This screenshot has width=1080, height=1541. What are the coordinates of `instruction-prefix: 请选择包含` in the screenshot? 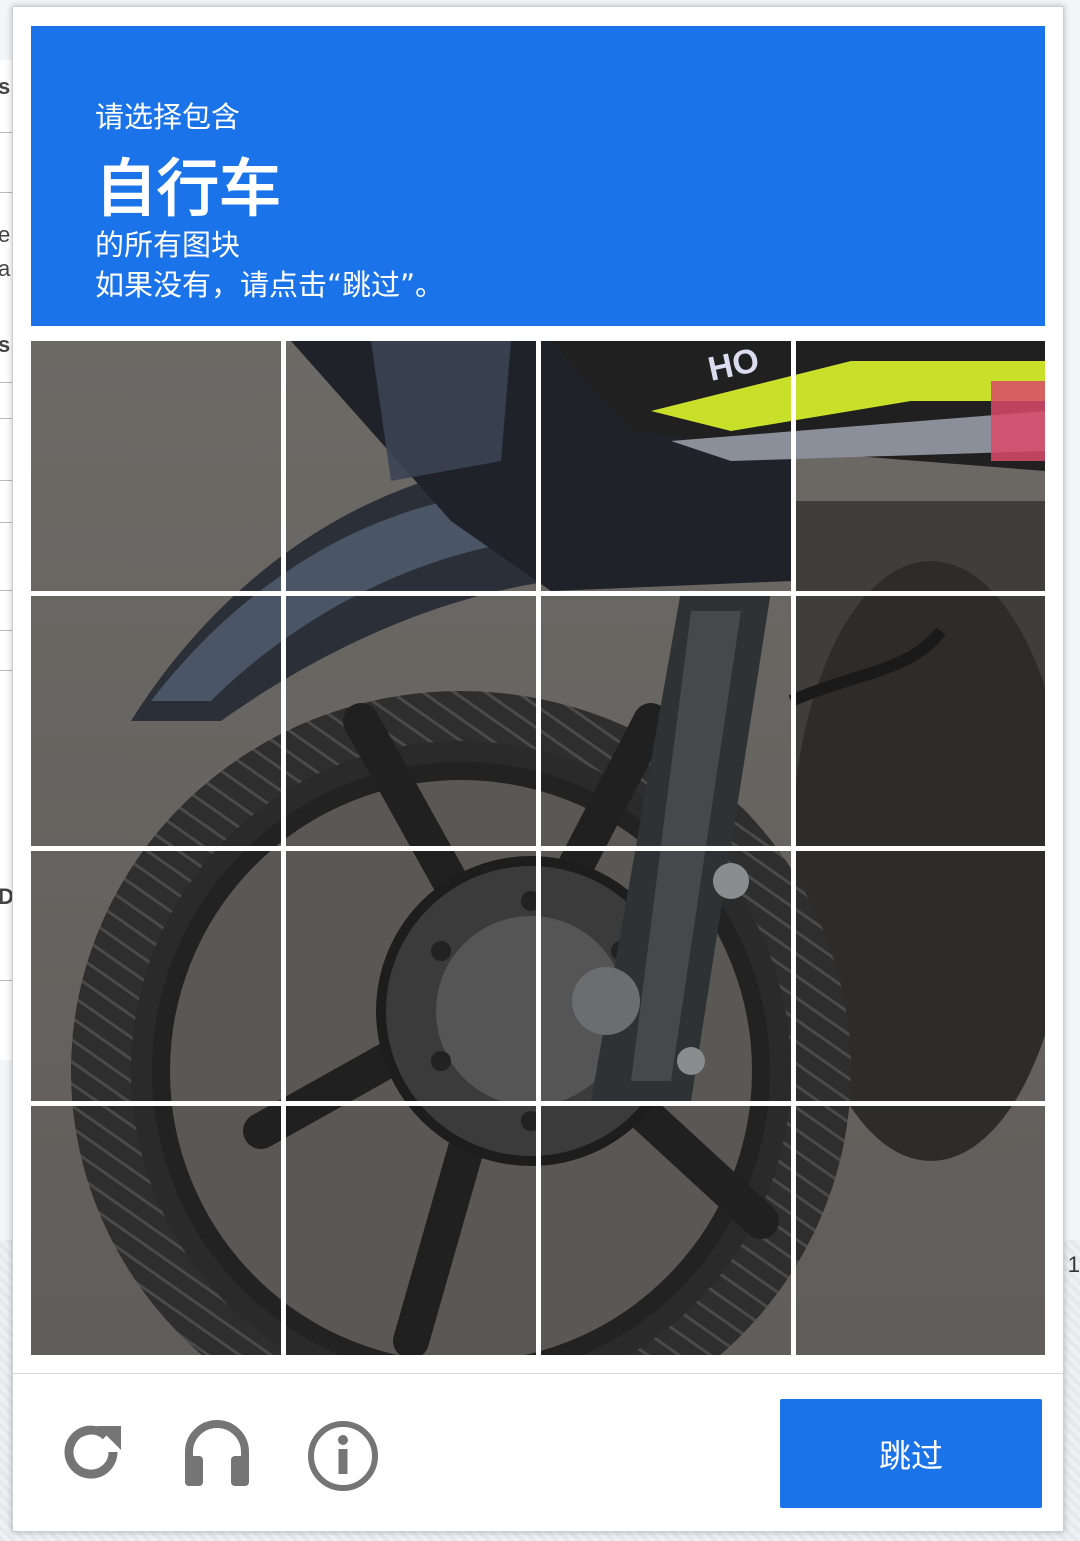 It's located at (168, 117).